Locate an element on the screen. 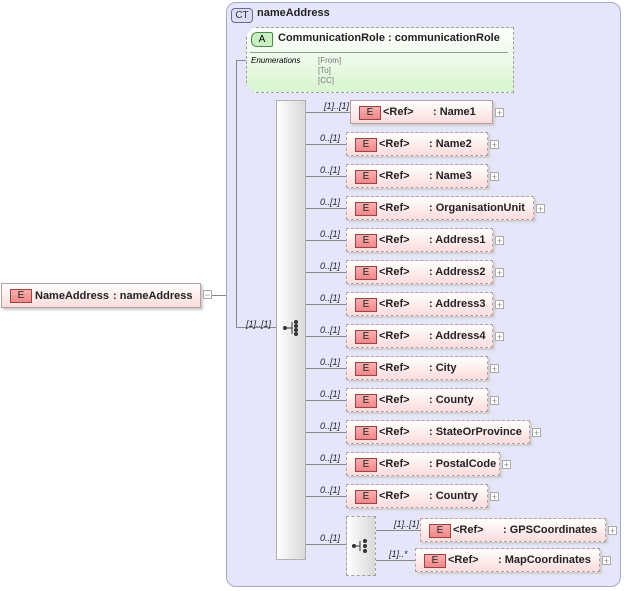 This screenshot has height=591, width=626. root-element: E NameAddress : nameAddress is located at coordinates (101, 295).